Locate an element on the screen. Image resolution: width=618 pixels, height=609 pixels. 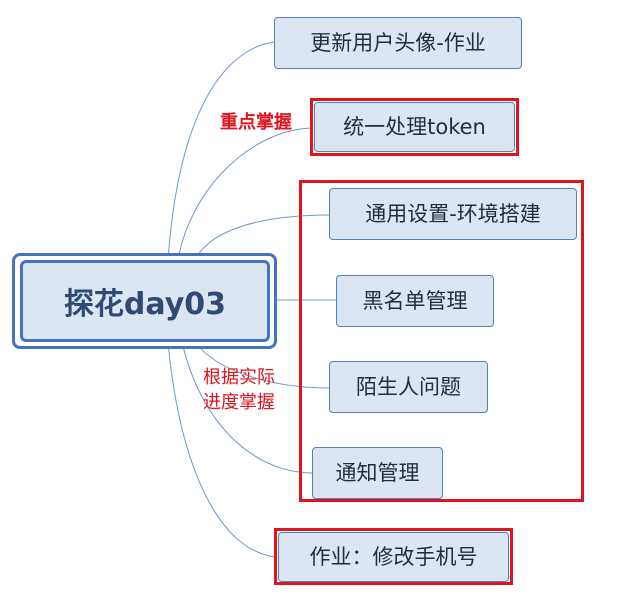
branch-change-phone: 作业：修改手机号 is located at coordinates (393, 557).